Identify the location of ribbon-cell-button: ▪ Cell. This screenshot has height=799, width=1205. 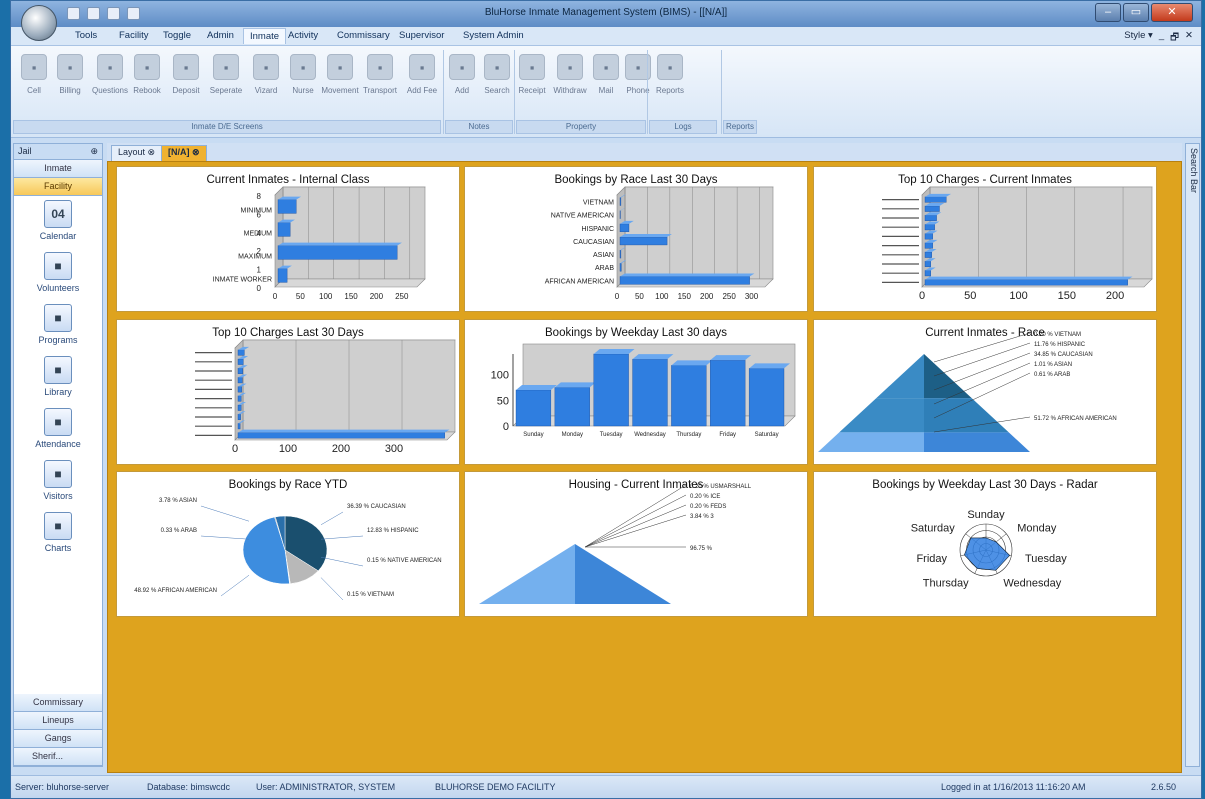
(34, 85).